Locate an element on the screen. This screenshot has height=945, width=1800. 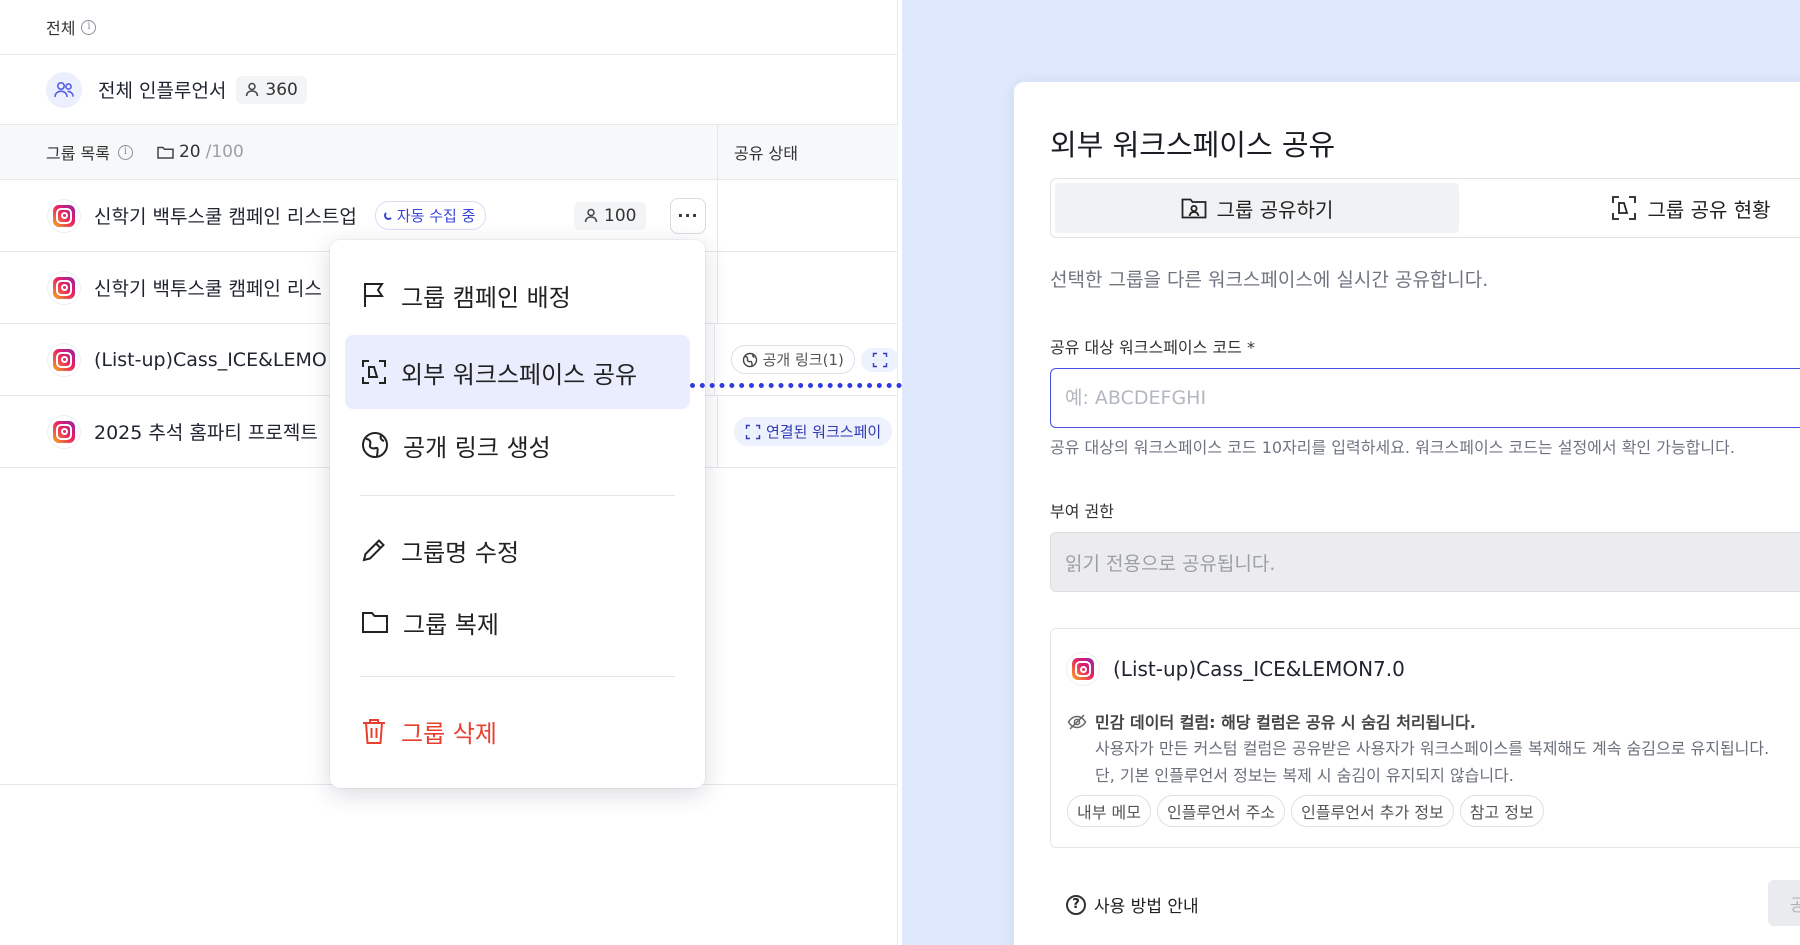
menu-item-label: 그룹 캠페인 배정 is located at coordinates (486, 297).